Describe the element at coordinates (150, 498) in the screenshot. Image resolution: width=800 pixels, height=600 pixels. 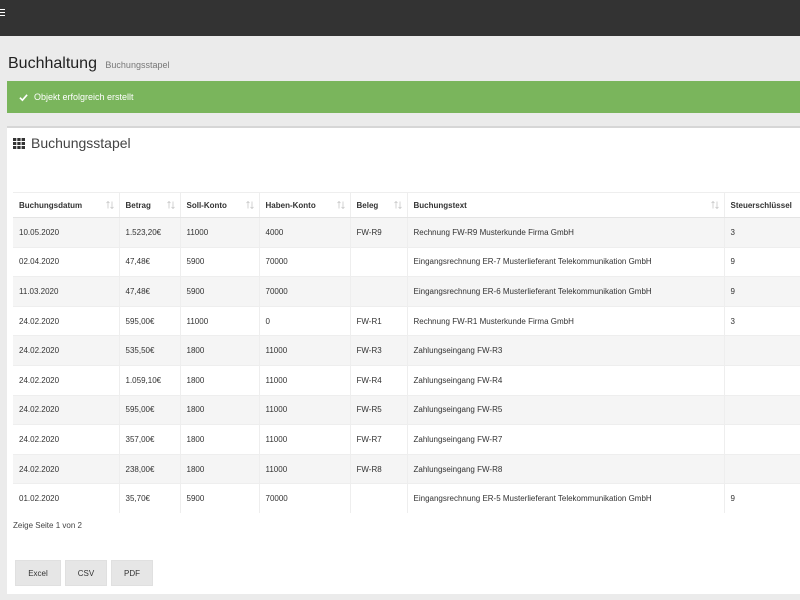
I see `cell-betrag: 35,70€` at that location.